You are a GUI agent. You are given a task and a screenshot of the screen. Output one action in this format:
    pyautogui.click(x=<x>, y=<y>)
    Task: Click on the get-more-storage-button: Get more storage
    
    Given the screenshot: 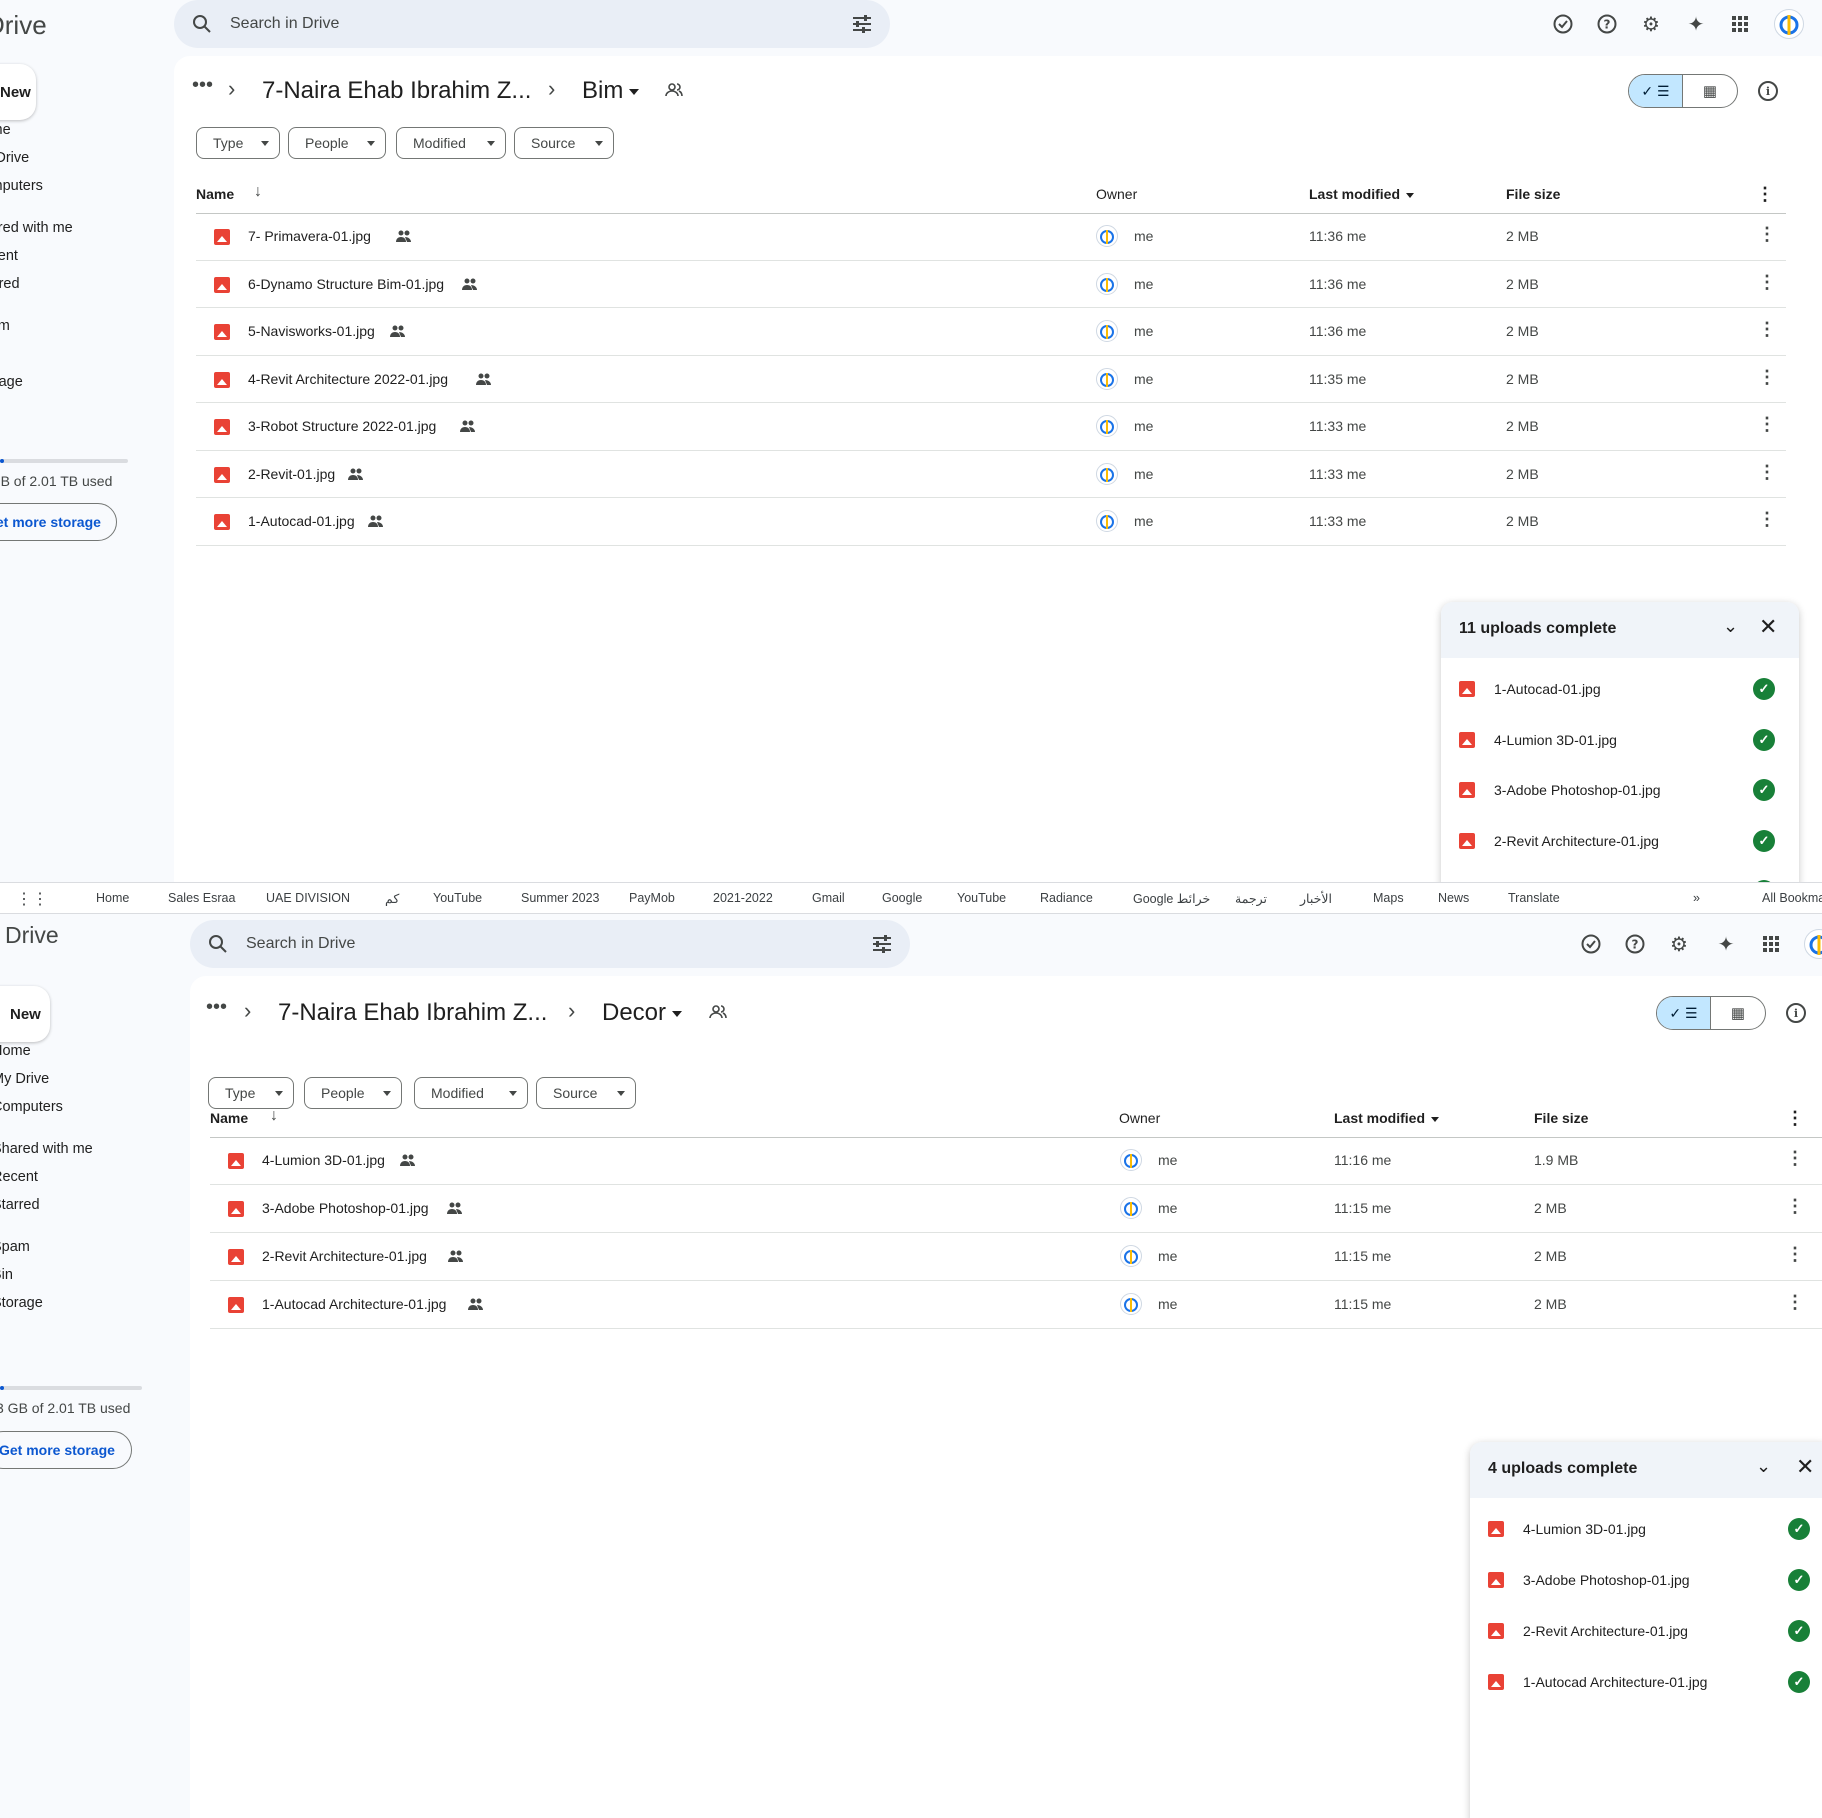 What is the action you would take?
    pyautogui.click(x=66, y=1450)
    